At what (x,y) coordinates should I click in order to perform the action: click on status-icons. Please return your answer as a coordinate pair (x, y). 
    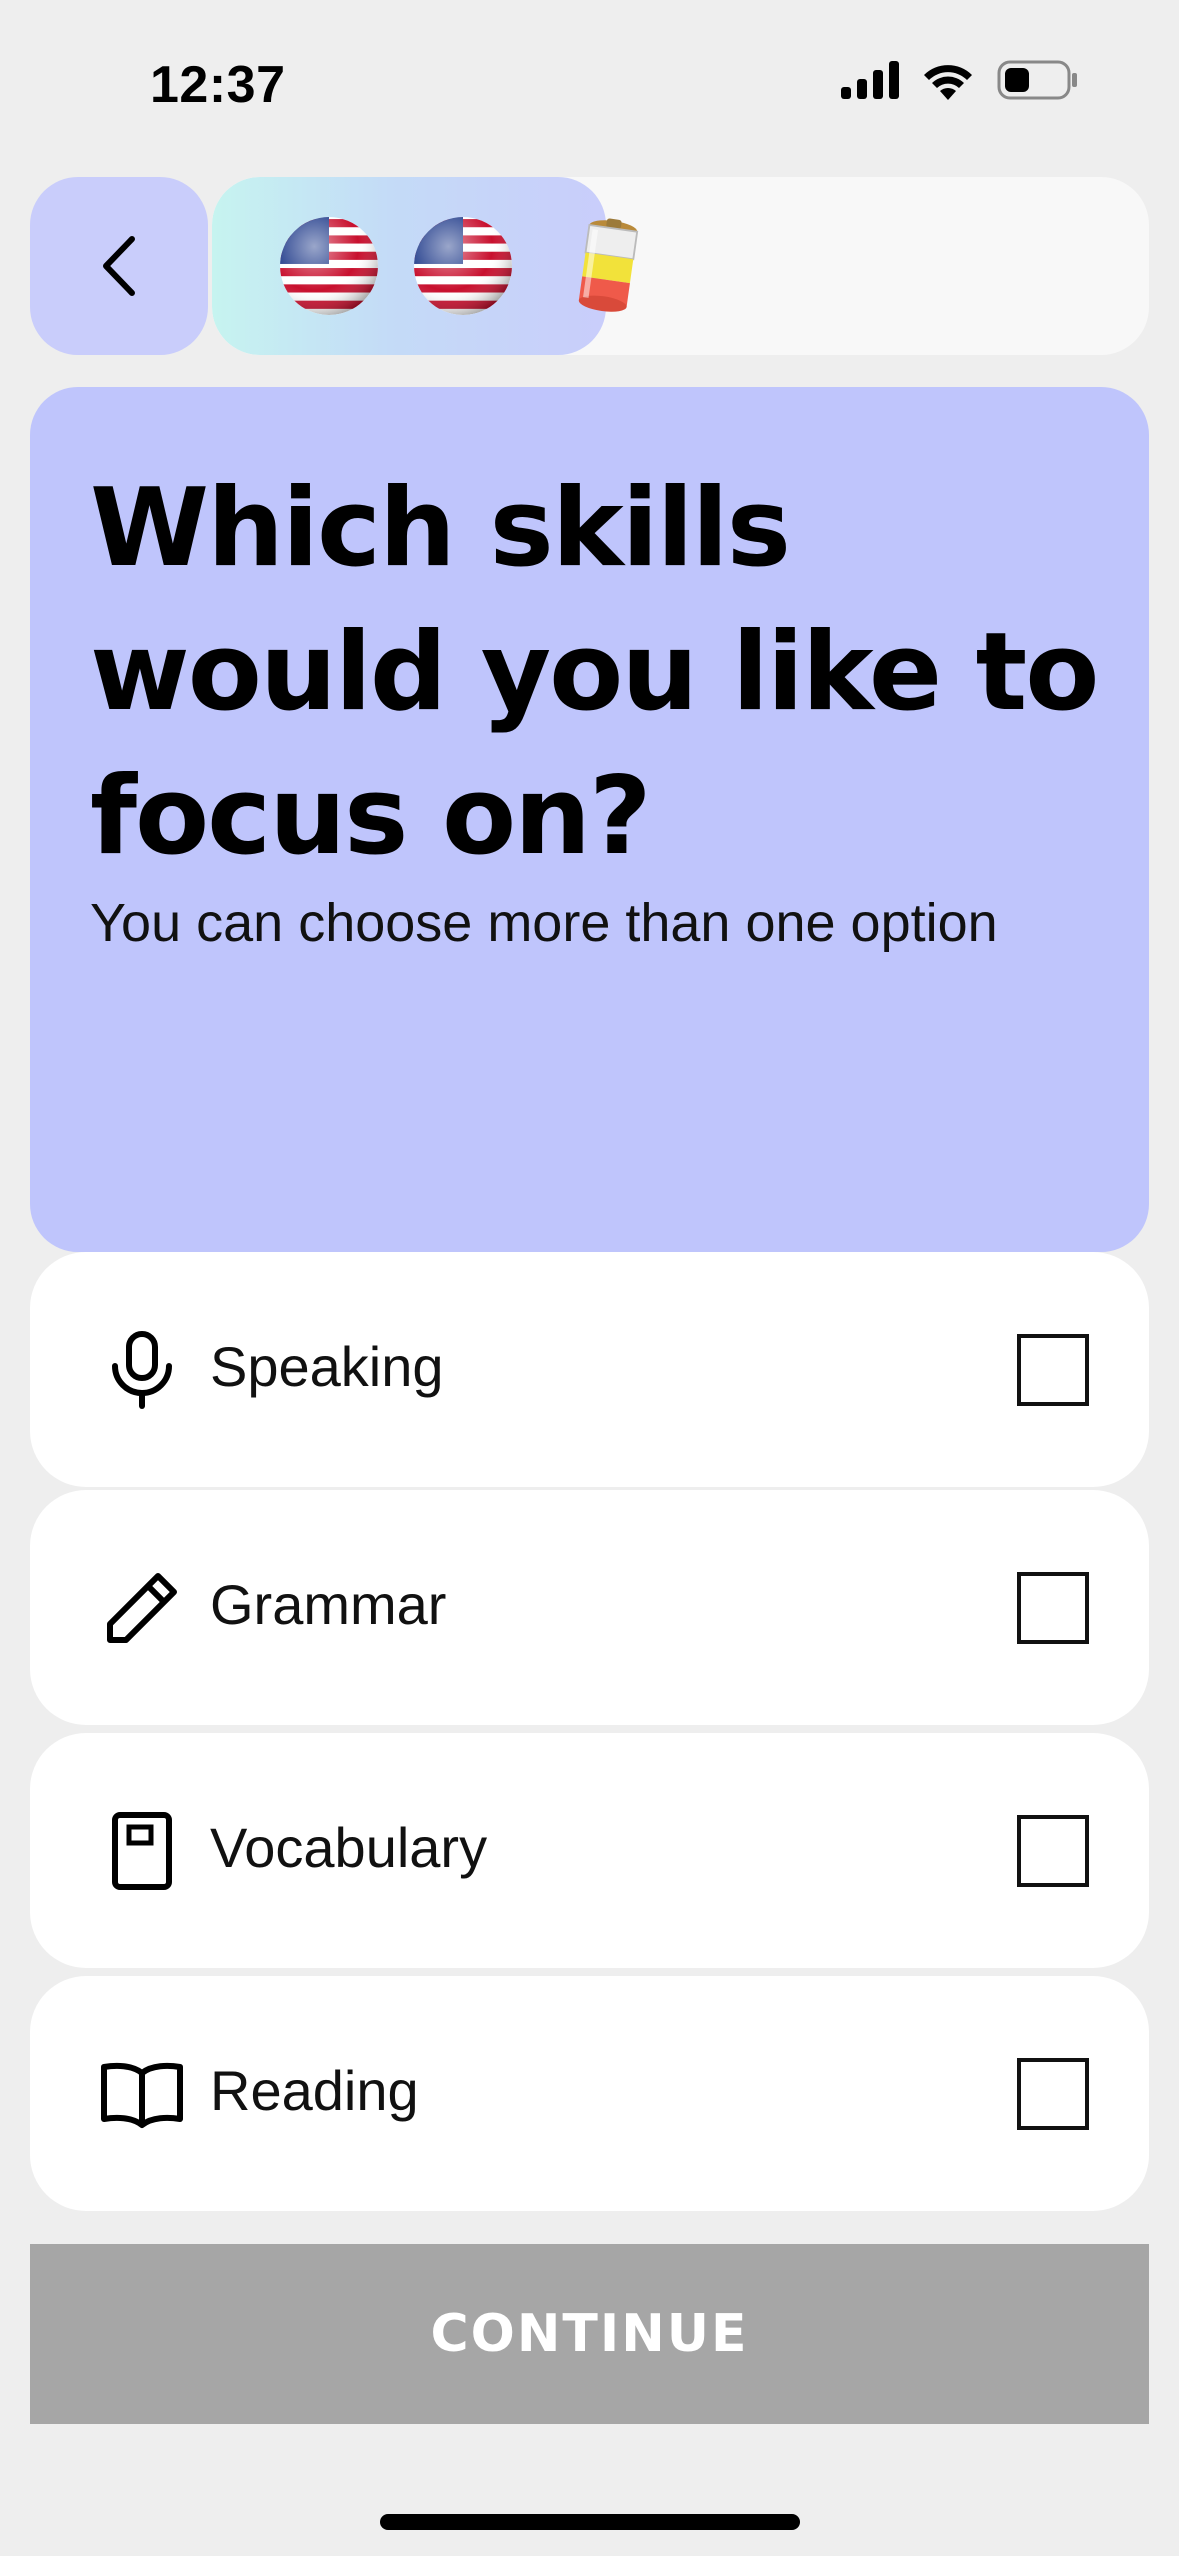
    Looking at the image, I should click on (960, 80).